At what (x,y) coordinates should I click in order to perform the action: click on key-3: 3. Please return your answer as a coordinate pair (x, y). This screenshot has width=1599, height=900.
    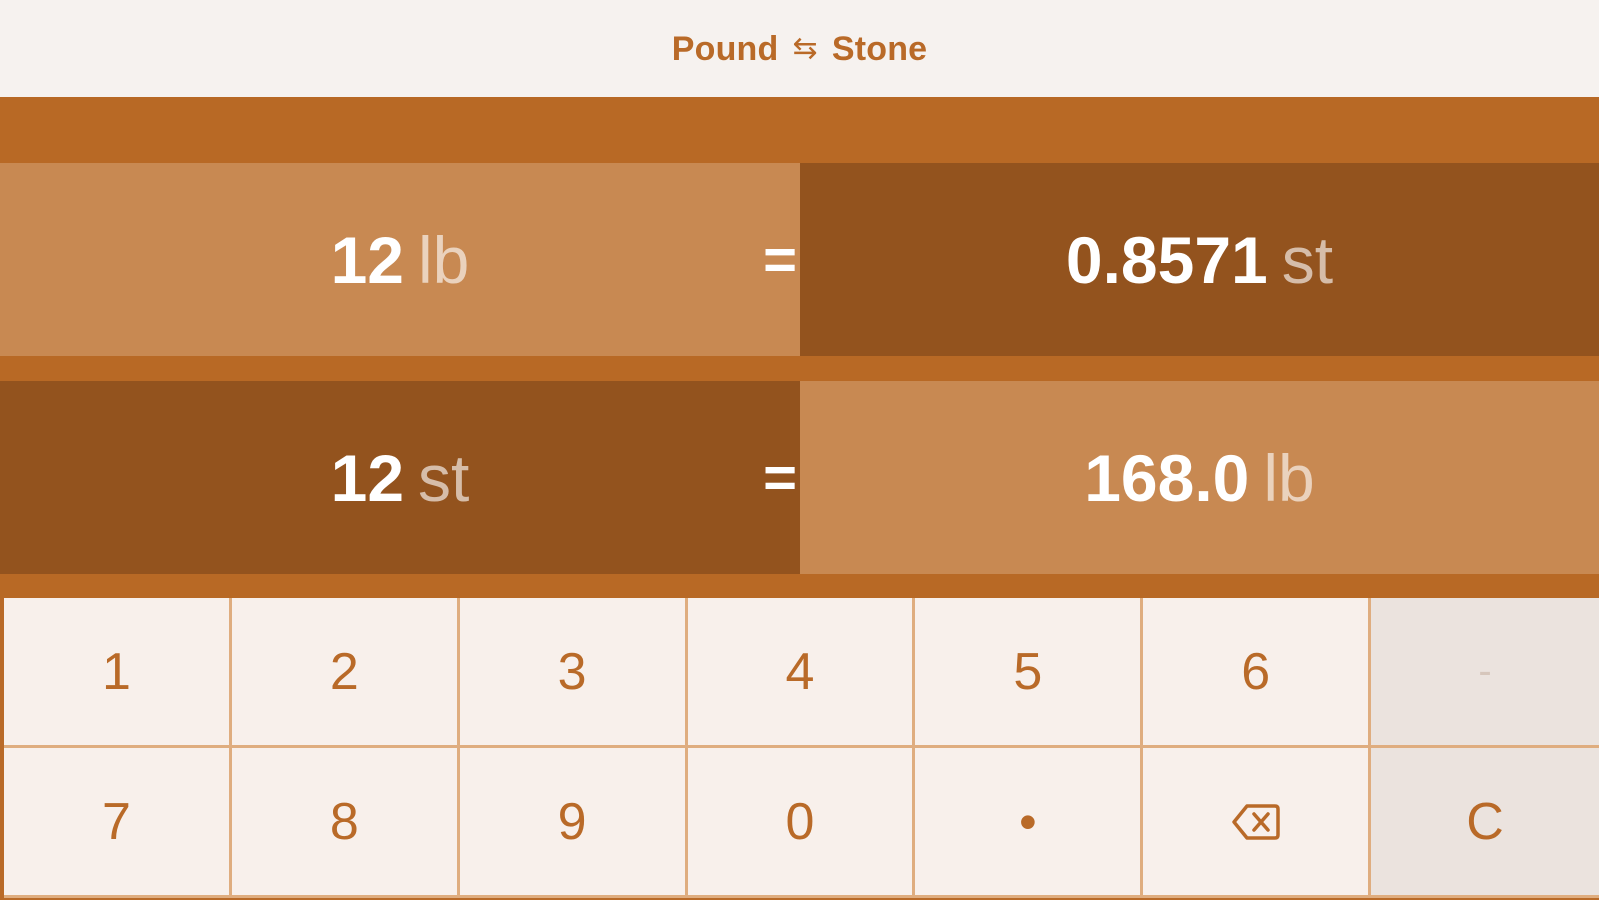
    Looking at the image, I should click on (573, 673).